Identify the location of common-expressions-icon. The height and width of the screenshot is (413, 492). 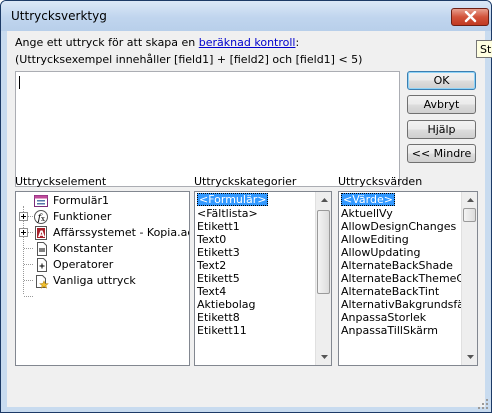
(41, 281).